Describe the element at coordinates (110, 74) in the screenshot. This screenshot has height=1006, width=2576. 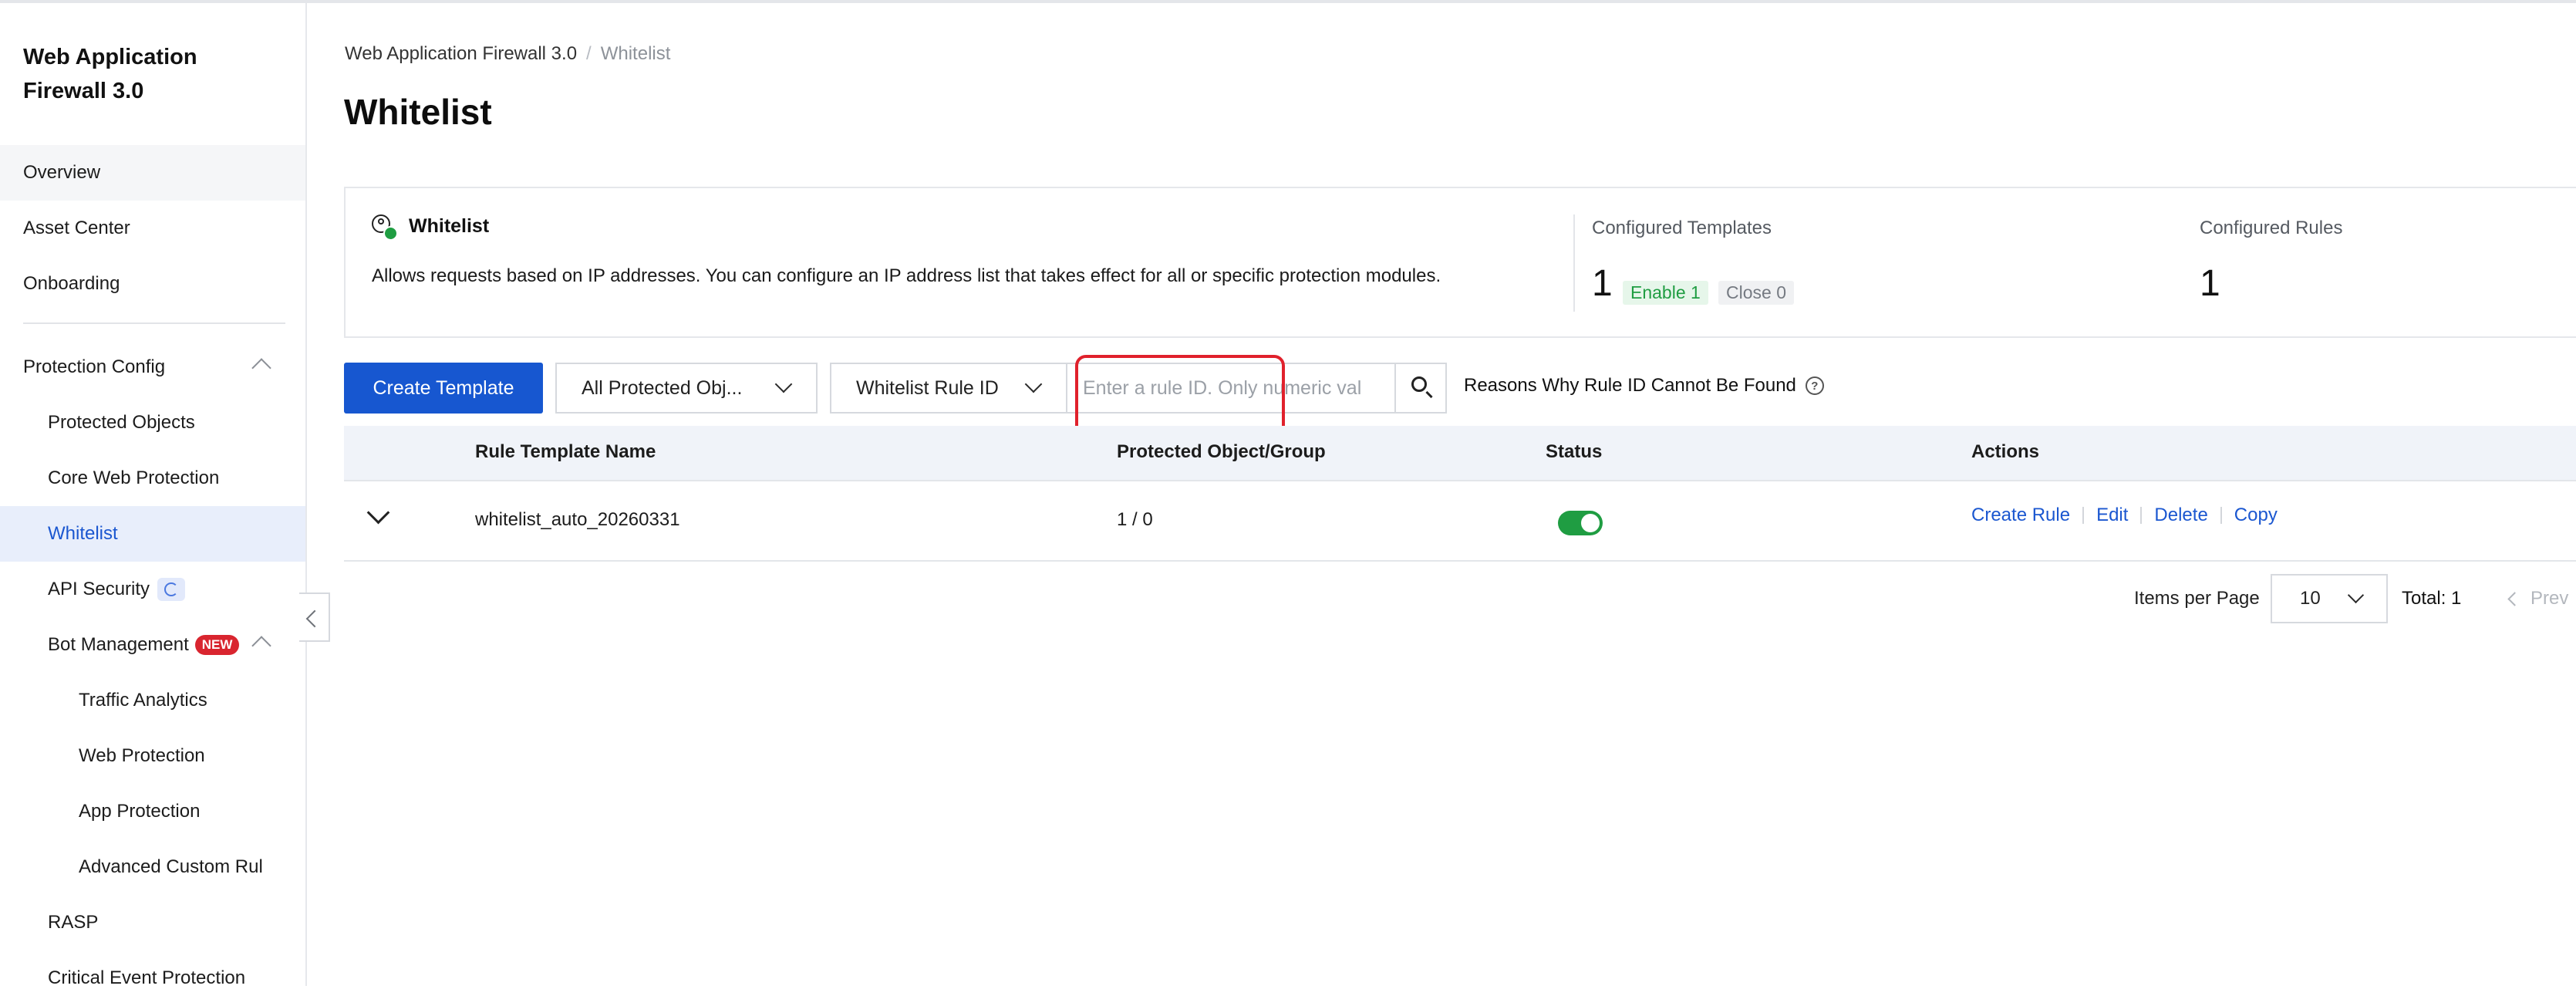
I see `sidebar-product-title: Web Application Firewall 3.0` at that location.